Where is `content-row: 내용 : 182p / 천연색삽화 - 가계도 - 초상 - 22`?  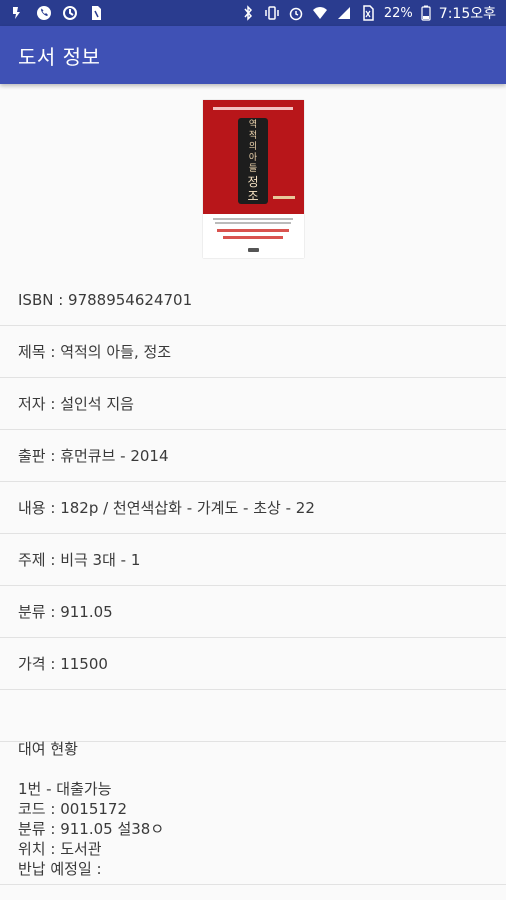
content-row: 내용 : 182p / 천연색삽화 - 가계도 - 초상 - 22 is located at coordinates (253, 508).